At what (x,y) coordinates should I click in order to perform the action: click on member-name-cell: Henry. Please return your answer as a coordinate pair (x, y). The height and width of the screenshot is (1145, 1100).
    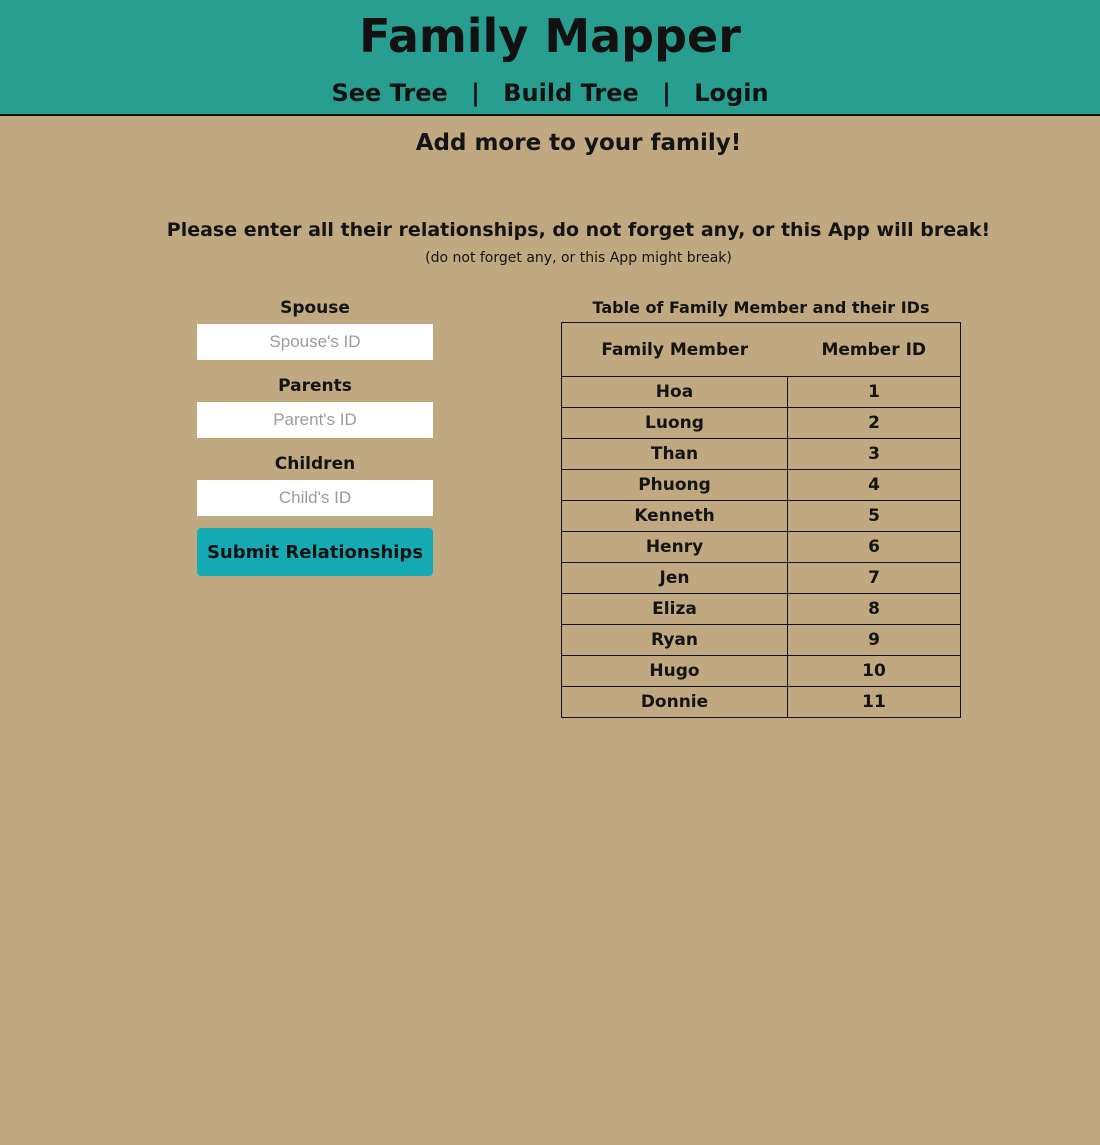
    Looking at the image, I should click on (674, 547).